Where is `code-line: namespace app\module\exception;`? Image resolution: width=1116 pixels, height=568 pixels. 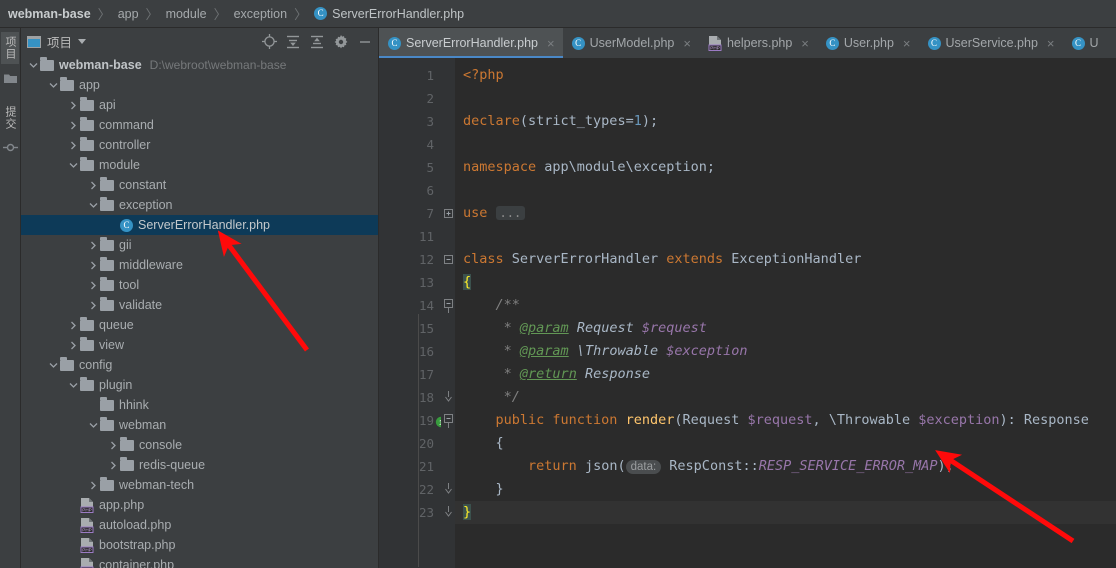 code-line: namespace app\module\exception; is located at coordinates (785, 167).